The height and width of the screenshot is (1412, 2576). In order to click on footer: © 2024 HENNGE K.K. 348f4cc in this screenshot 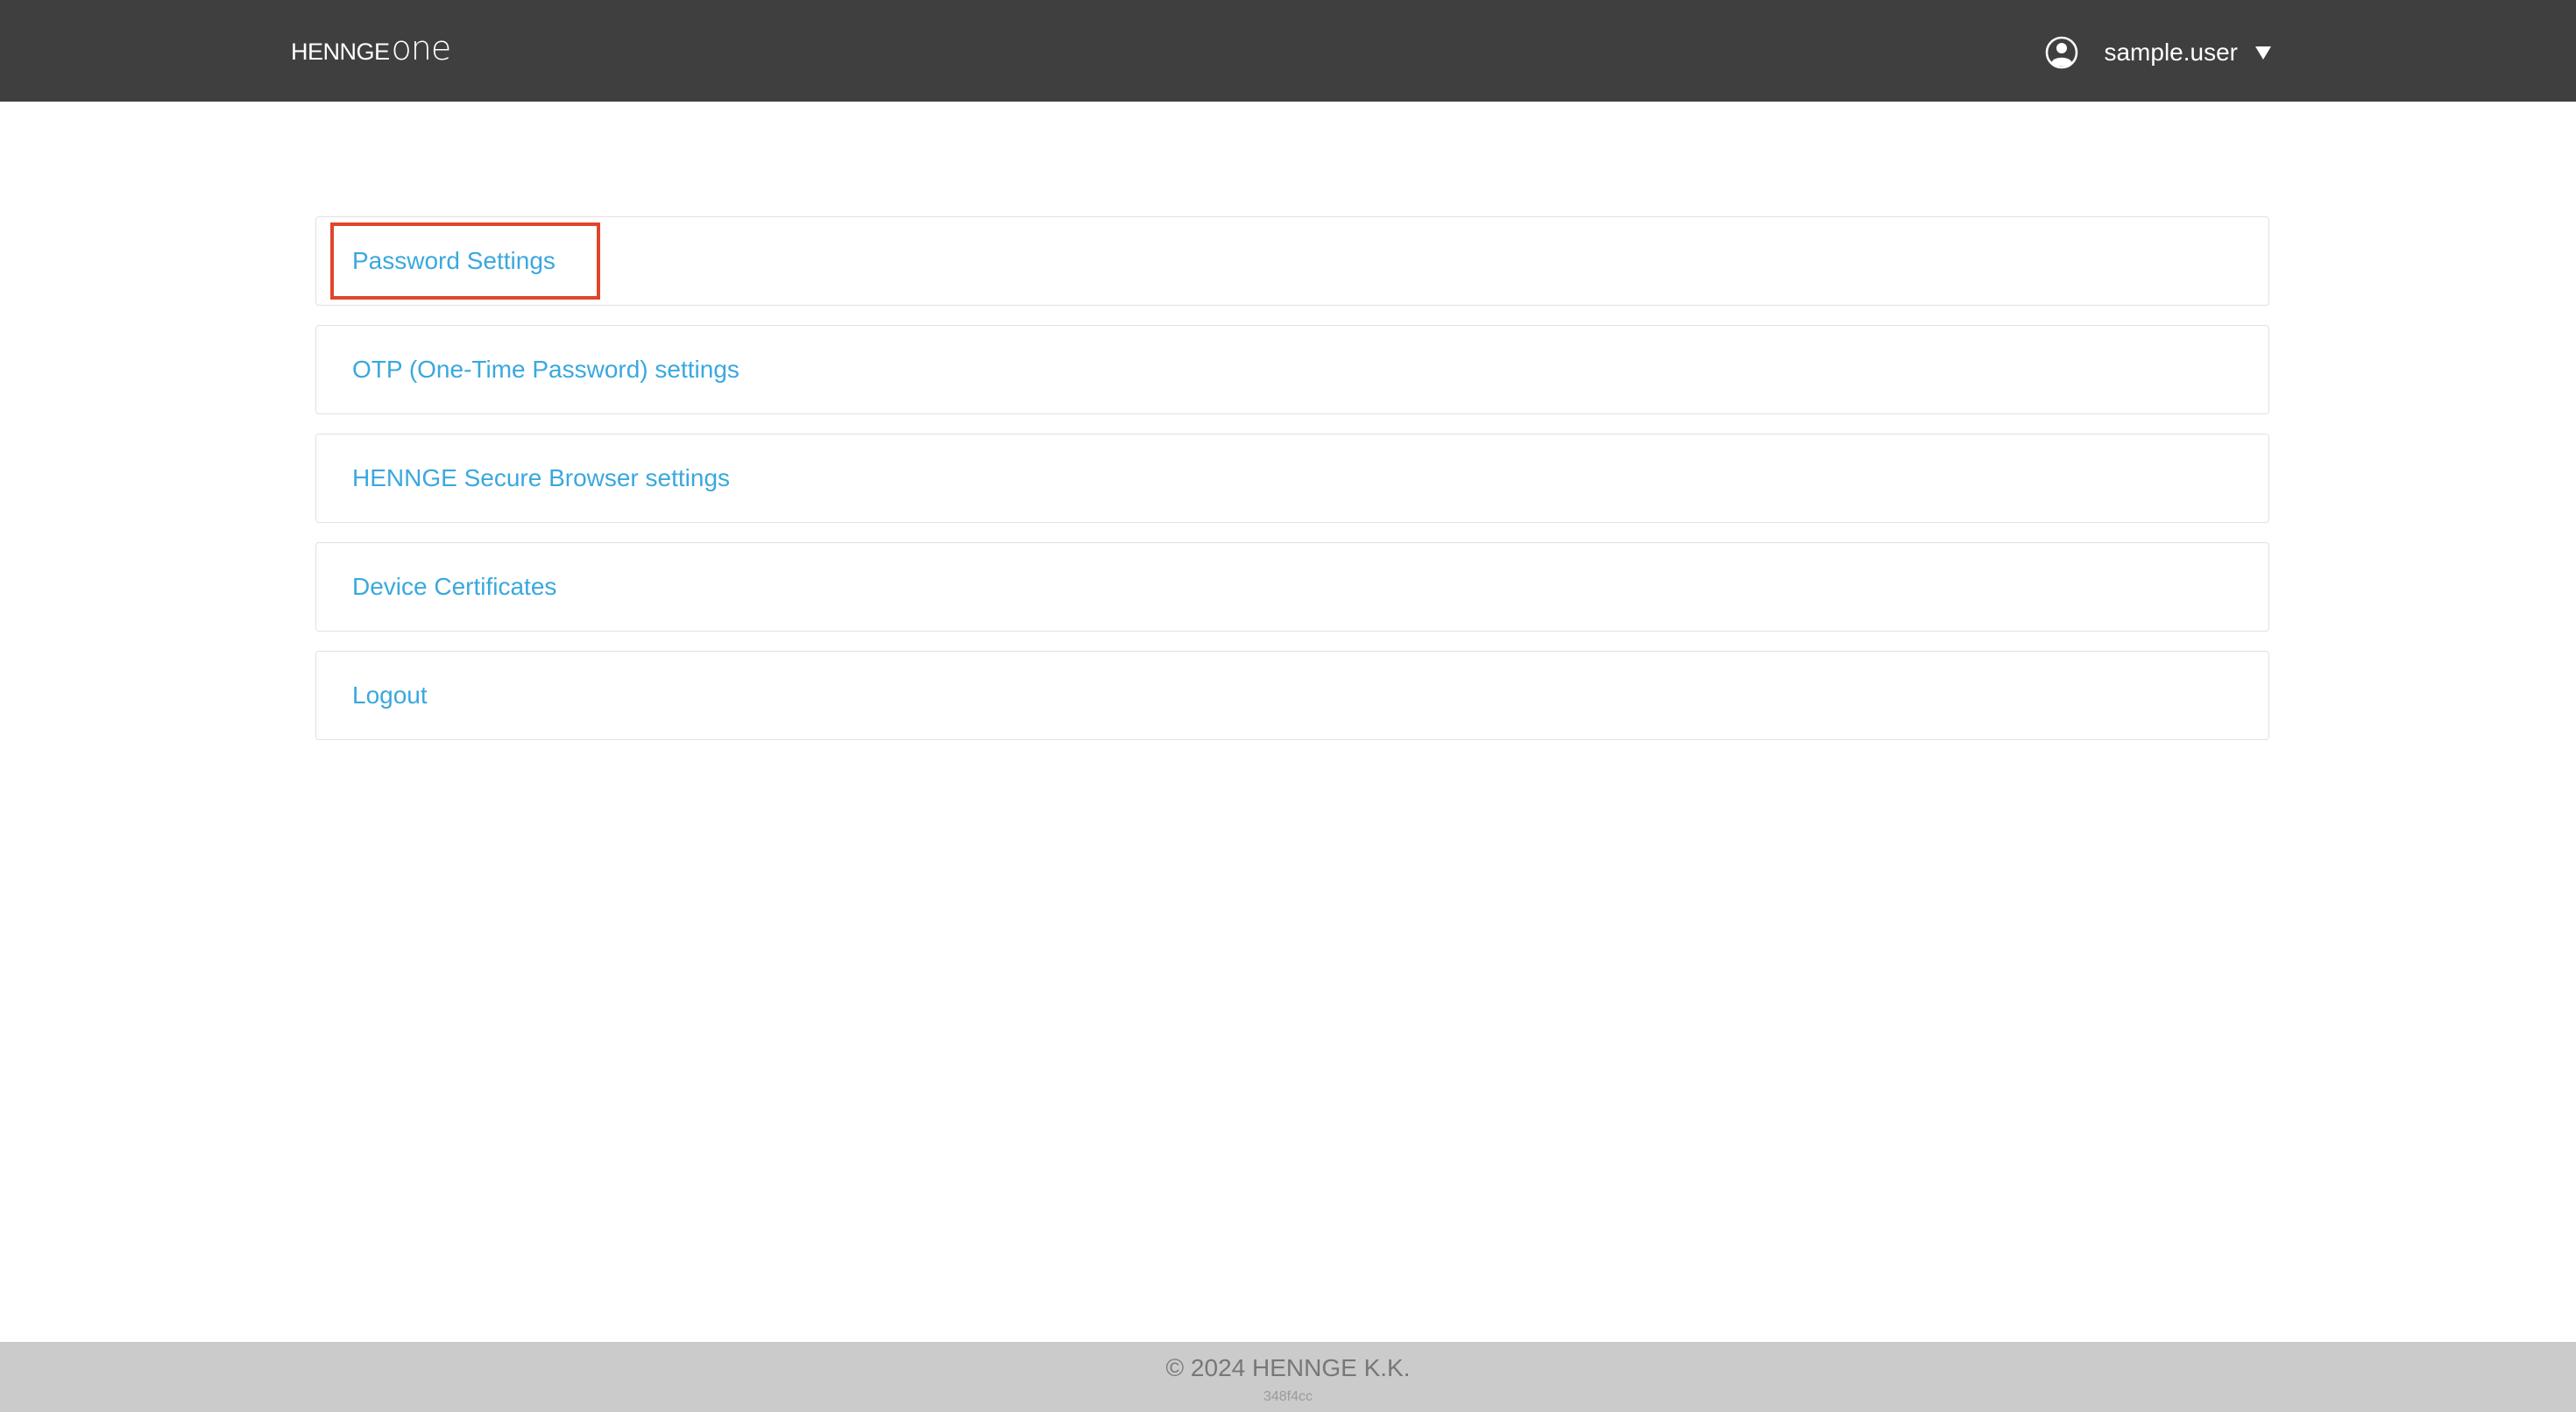, I will do `click(1288, 1377)`.